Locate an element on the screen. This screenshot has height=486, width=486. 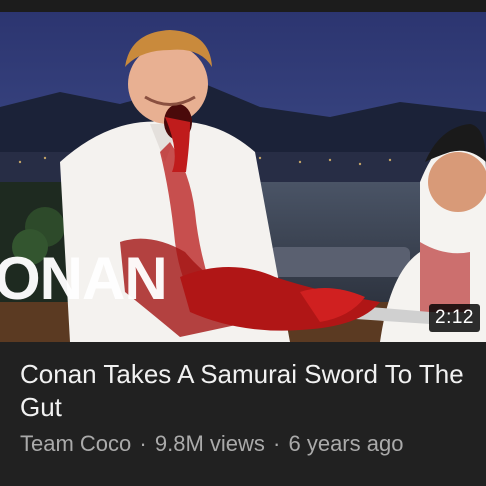
conan-watermark: ONAN is located at coordinates (84, 278).